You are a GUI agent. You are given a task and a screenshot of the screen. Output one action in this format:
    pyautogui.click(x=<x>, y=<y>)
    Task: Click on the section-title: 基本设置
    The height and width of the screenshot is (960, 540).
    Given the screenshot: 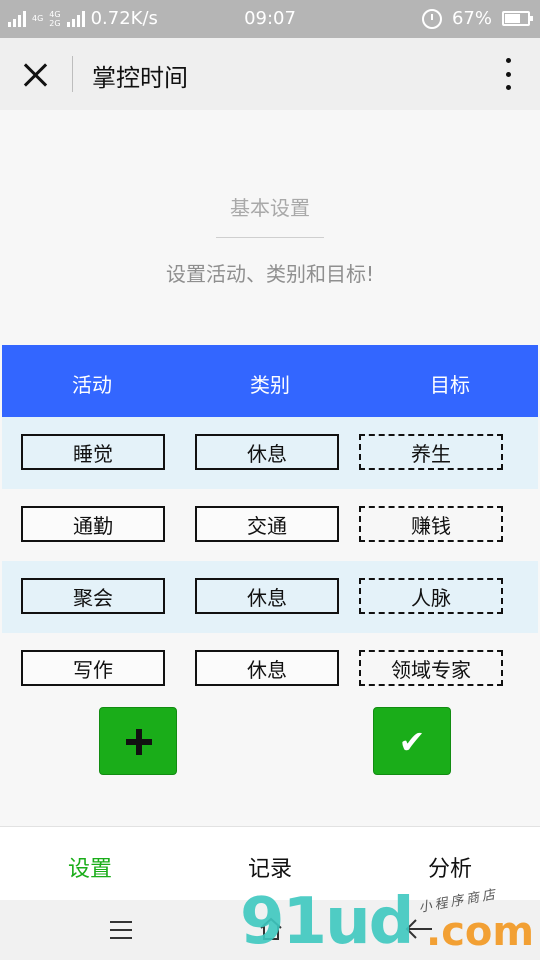 What is the action you would take?
    pyautogui.click(x=270, y=208)
    